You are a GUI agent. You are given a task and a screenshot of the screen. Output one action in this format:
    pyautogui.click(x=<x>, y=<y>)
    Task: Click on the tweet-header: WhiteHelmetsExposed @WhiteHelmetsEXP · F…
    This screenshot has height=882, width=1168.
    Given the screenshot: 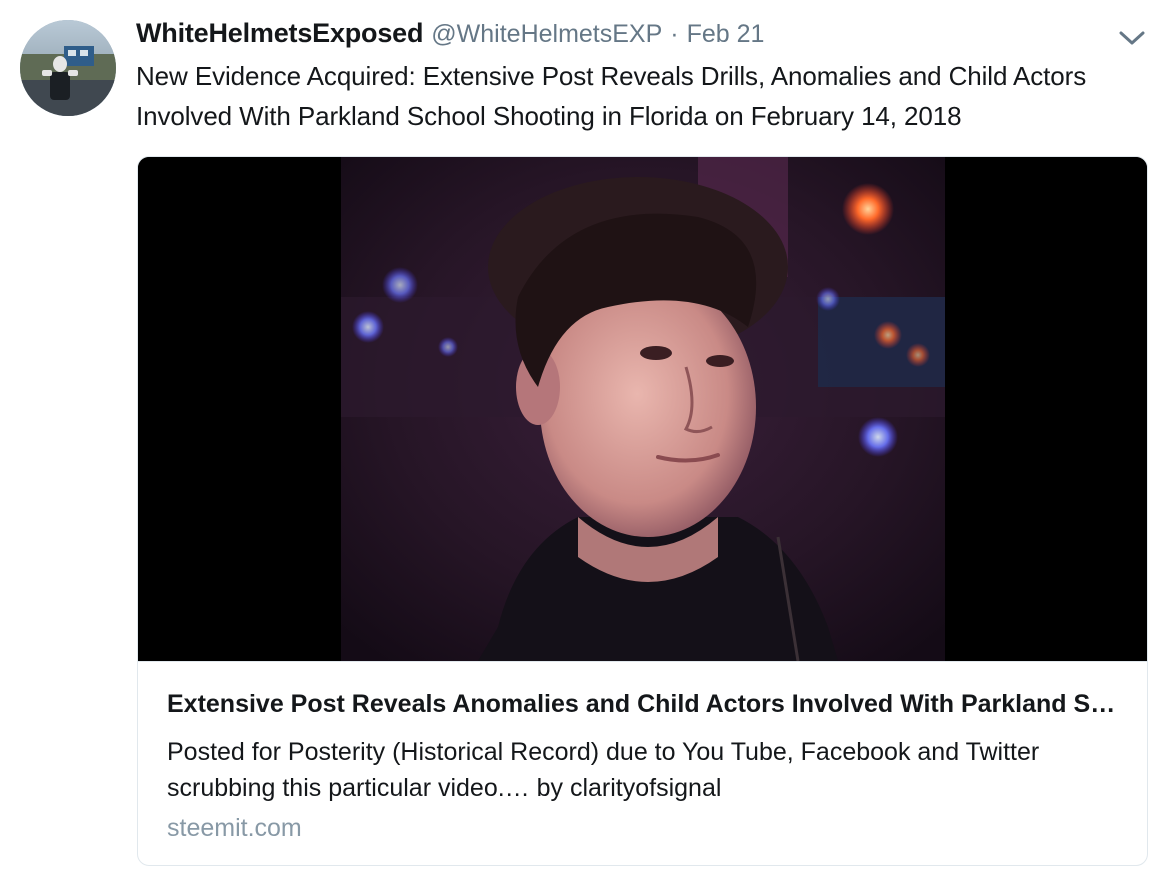 What is the action you would take?
    pyautogui.click(x=450, y=35)
    